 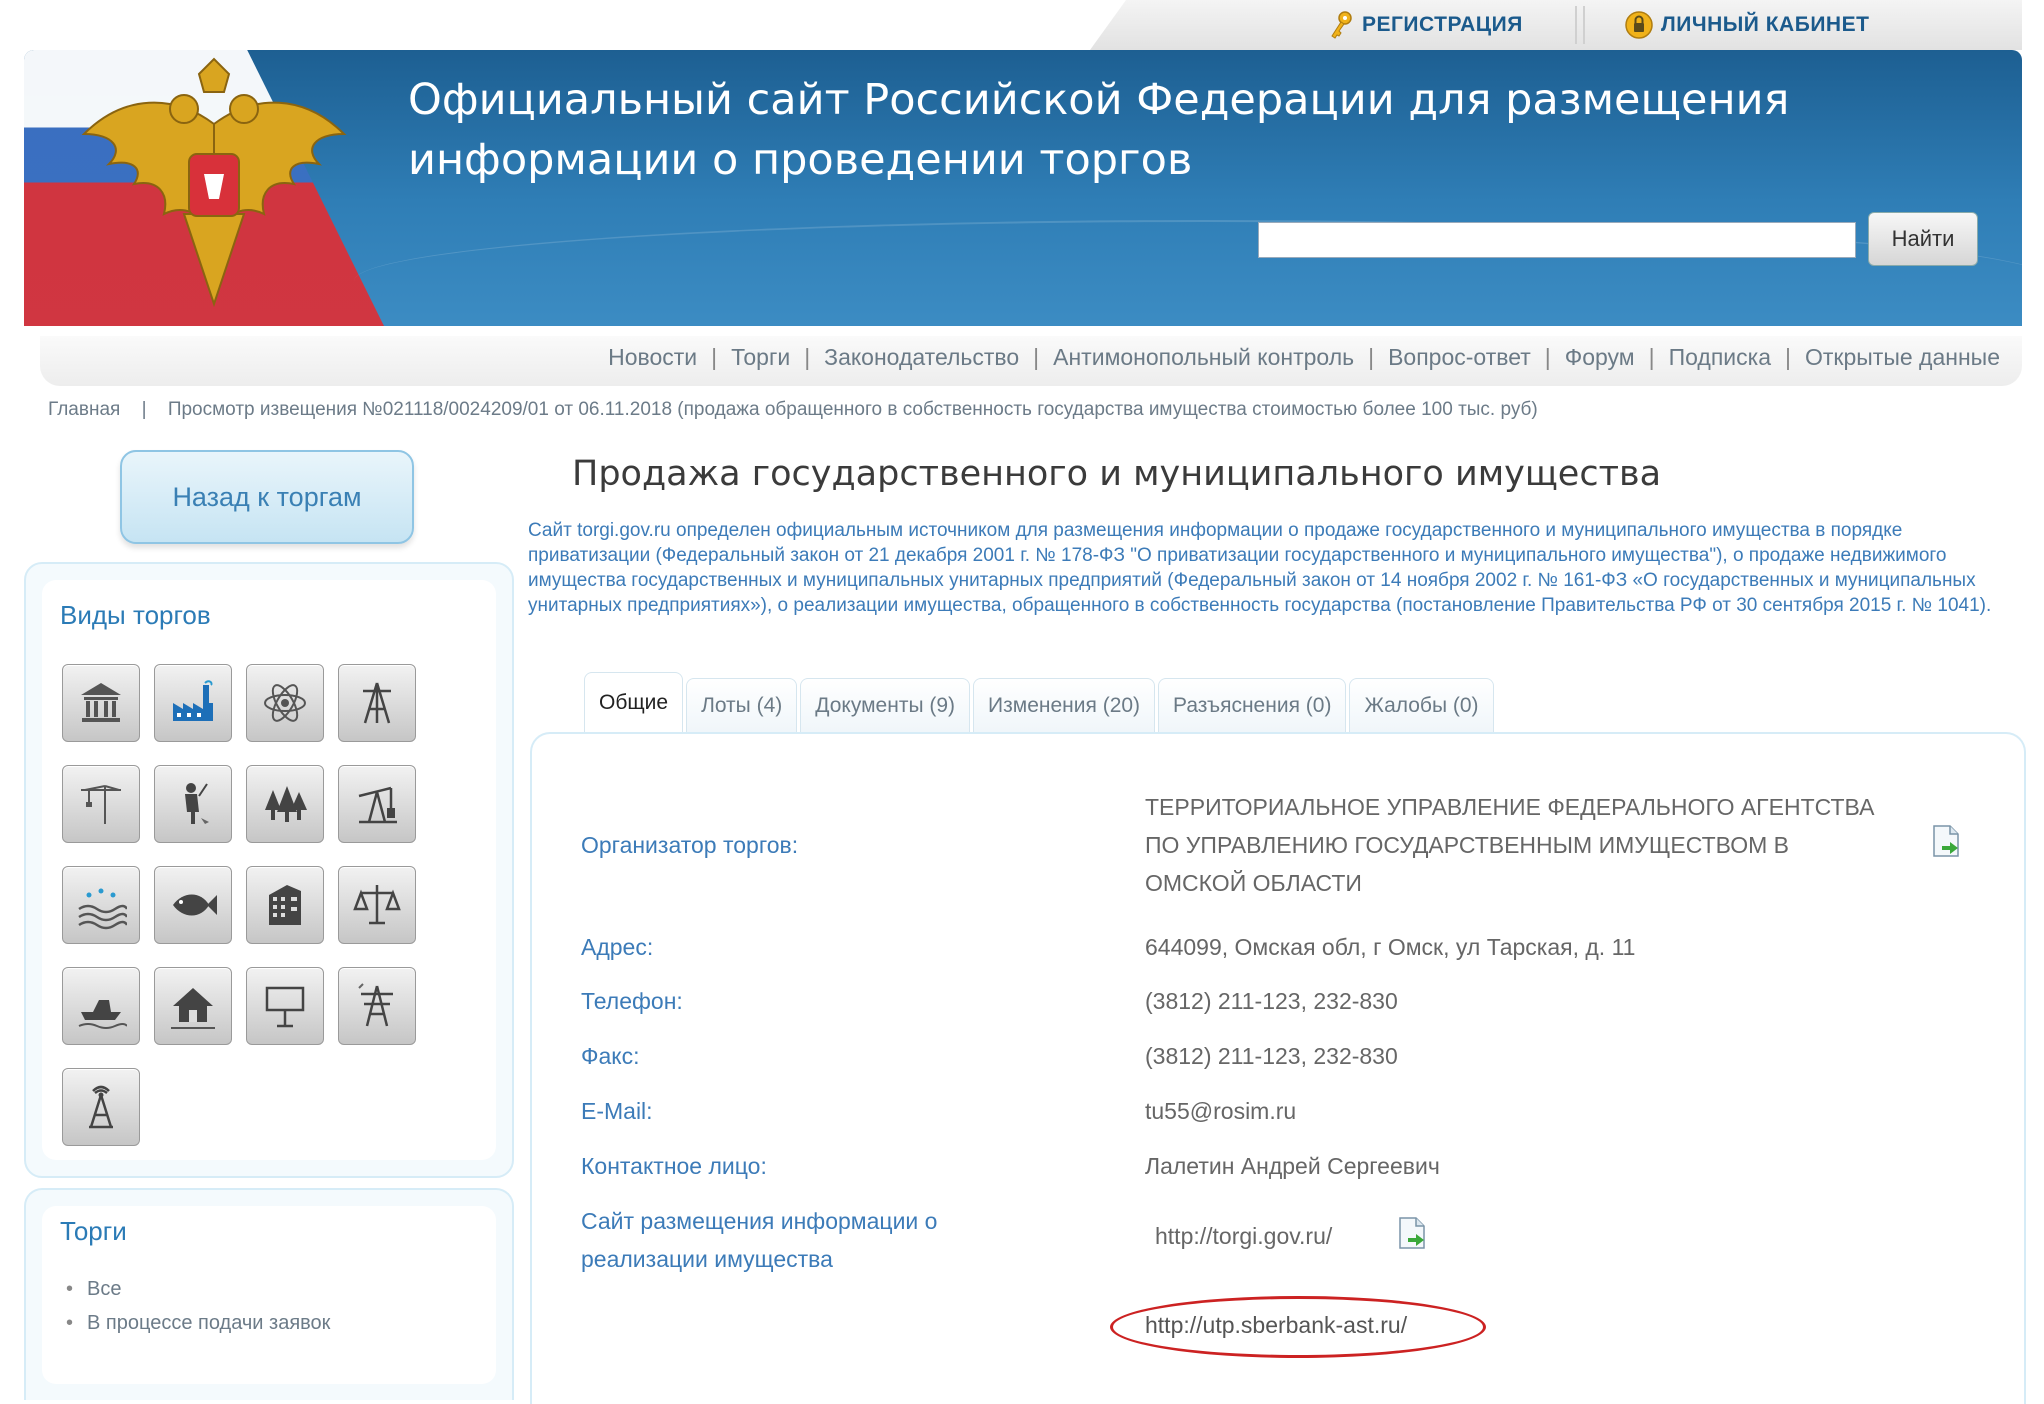 I want to click on house-icon, so click(x=193, y=1006).